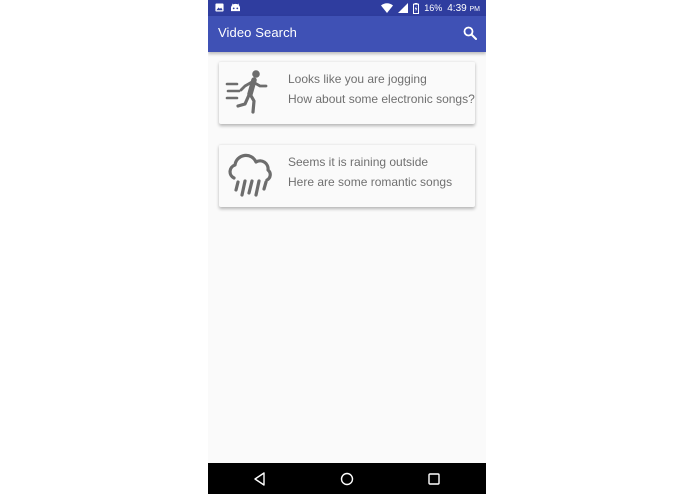 The height and width of the screenshot is (494, 695). I want to click on clock-time: 4:39, so click(457, 8).